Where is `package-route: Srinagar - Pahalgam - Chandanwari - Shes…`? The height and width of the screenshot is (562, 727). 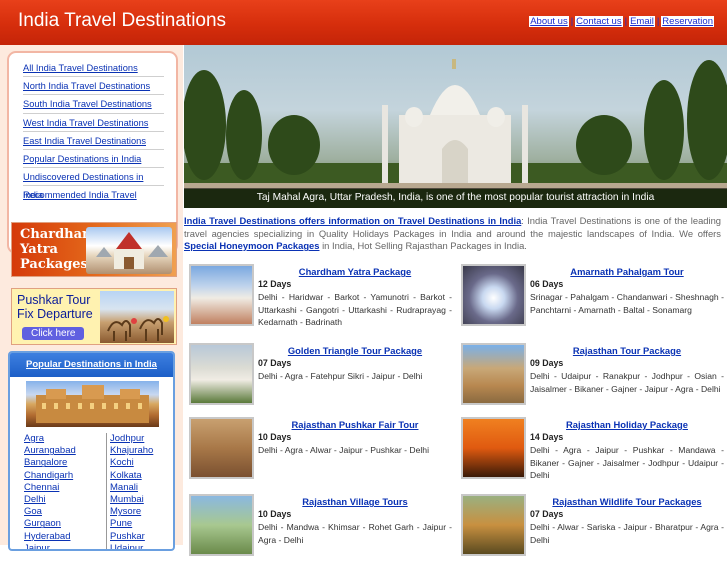 package-route: Srinagar - Pahalgam - Chandanwari - Shes… is located at coordinates (627, 303).